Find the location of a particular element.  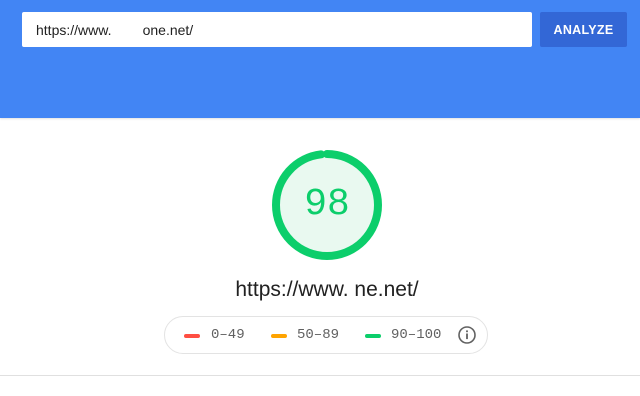

score-gauge: 98 is located at coordinates (327, 205).